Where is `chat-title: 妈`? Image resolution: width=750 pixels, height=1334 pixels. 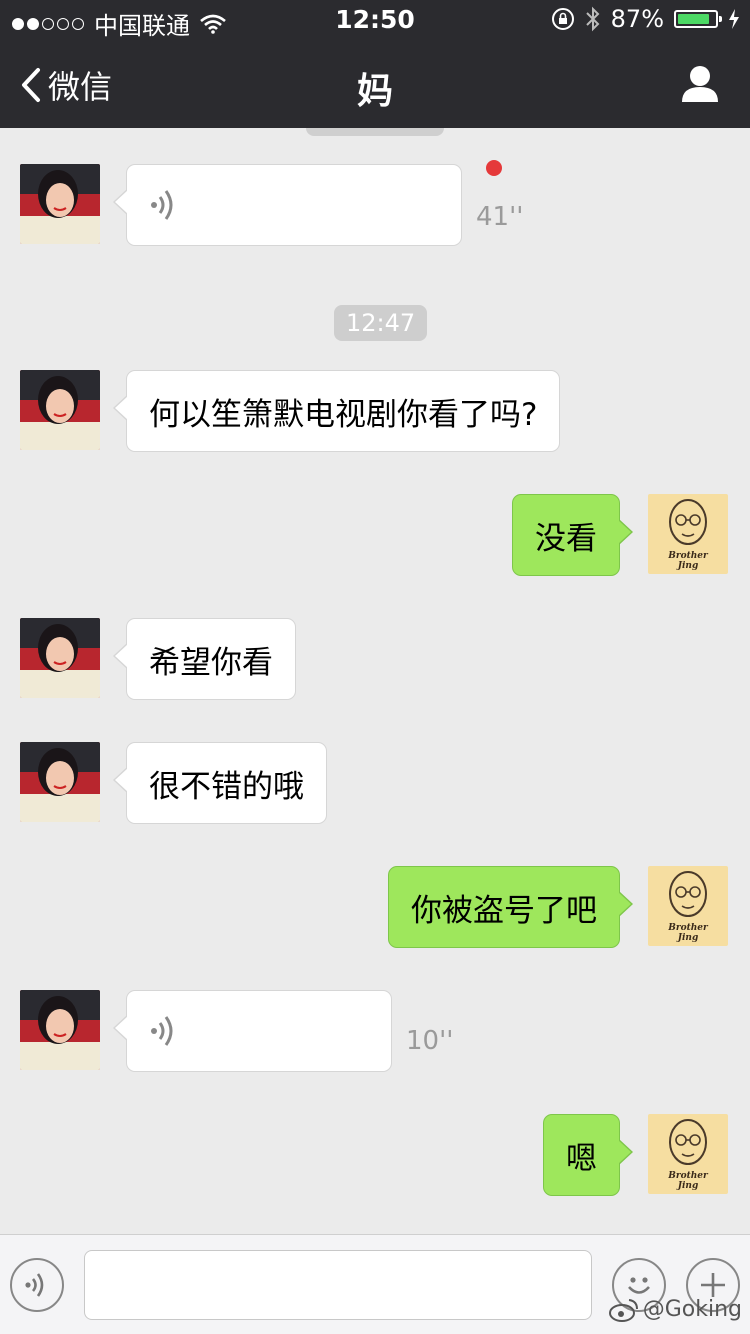 chat-title: 妈 is located at coordinates (374, 91).